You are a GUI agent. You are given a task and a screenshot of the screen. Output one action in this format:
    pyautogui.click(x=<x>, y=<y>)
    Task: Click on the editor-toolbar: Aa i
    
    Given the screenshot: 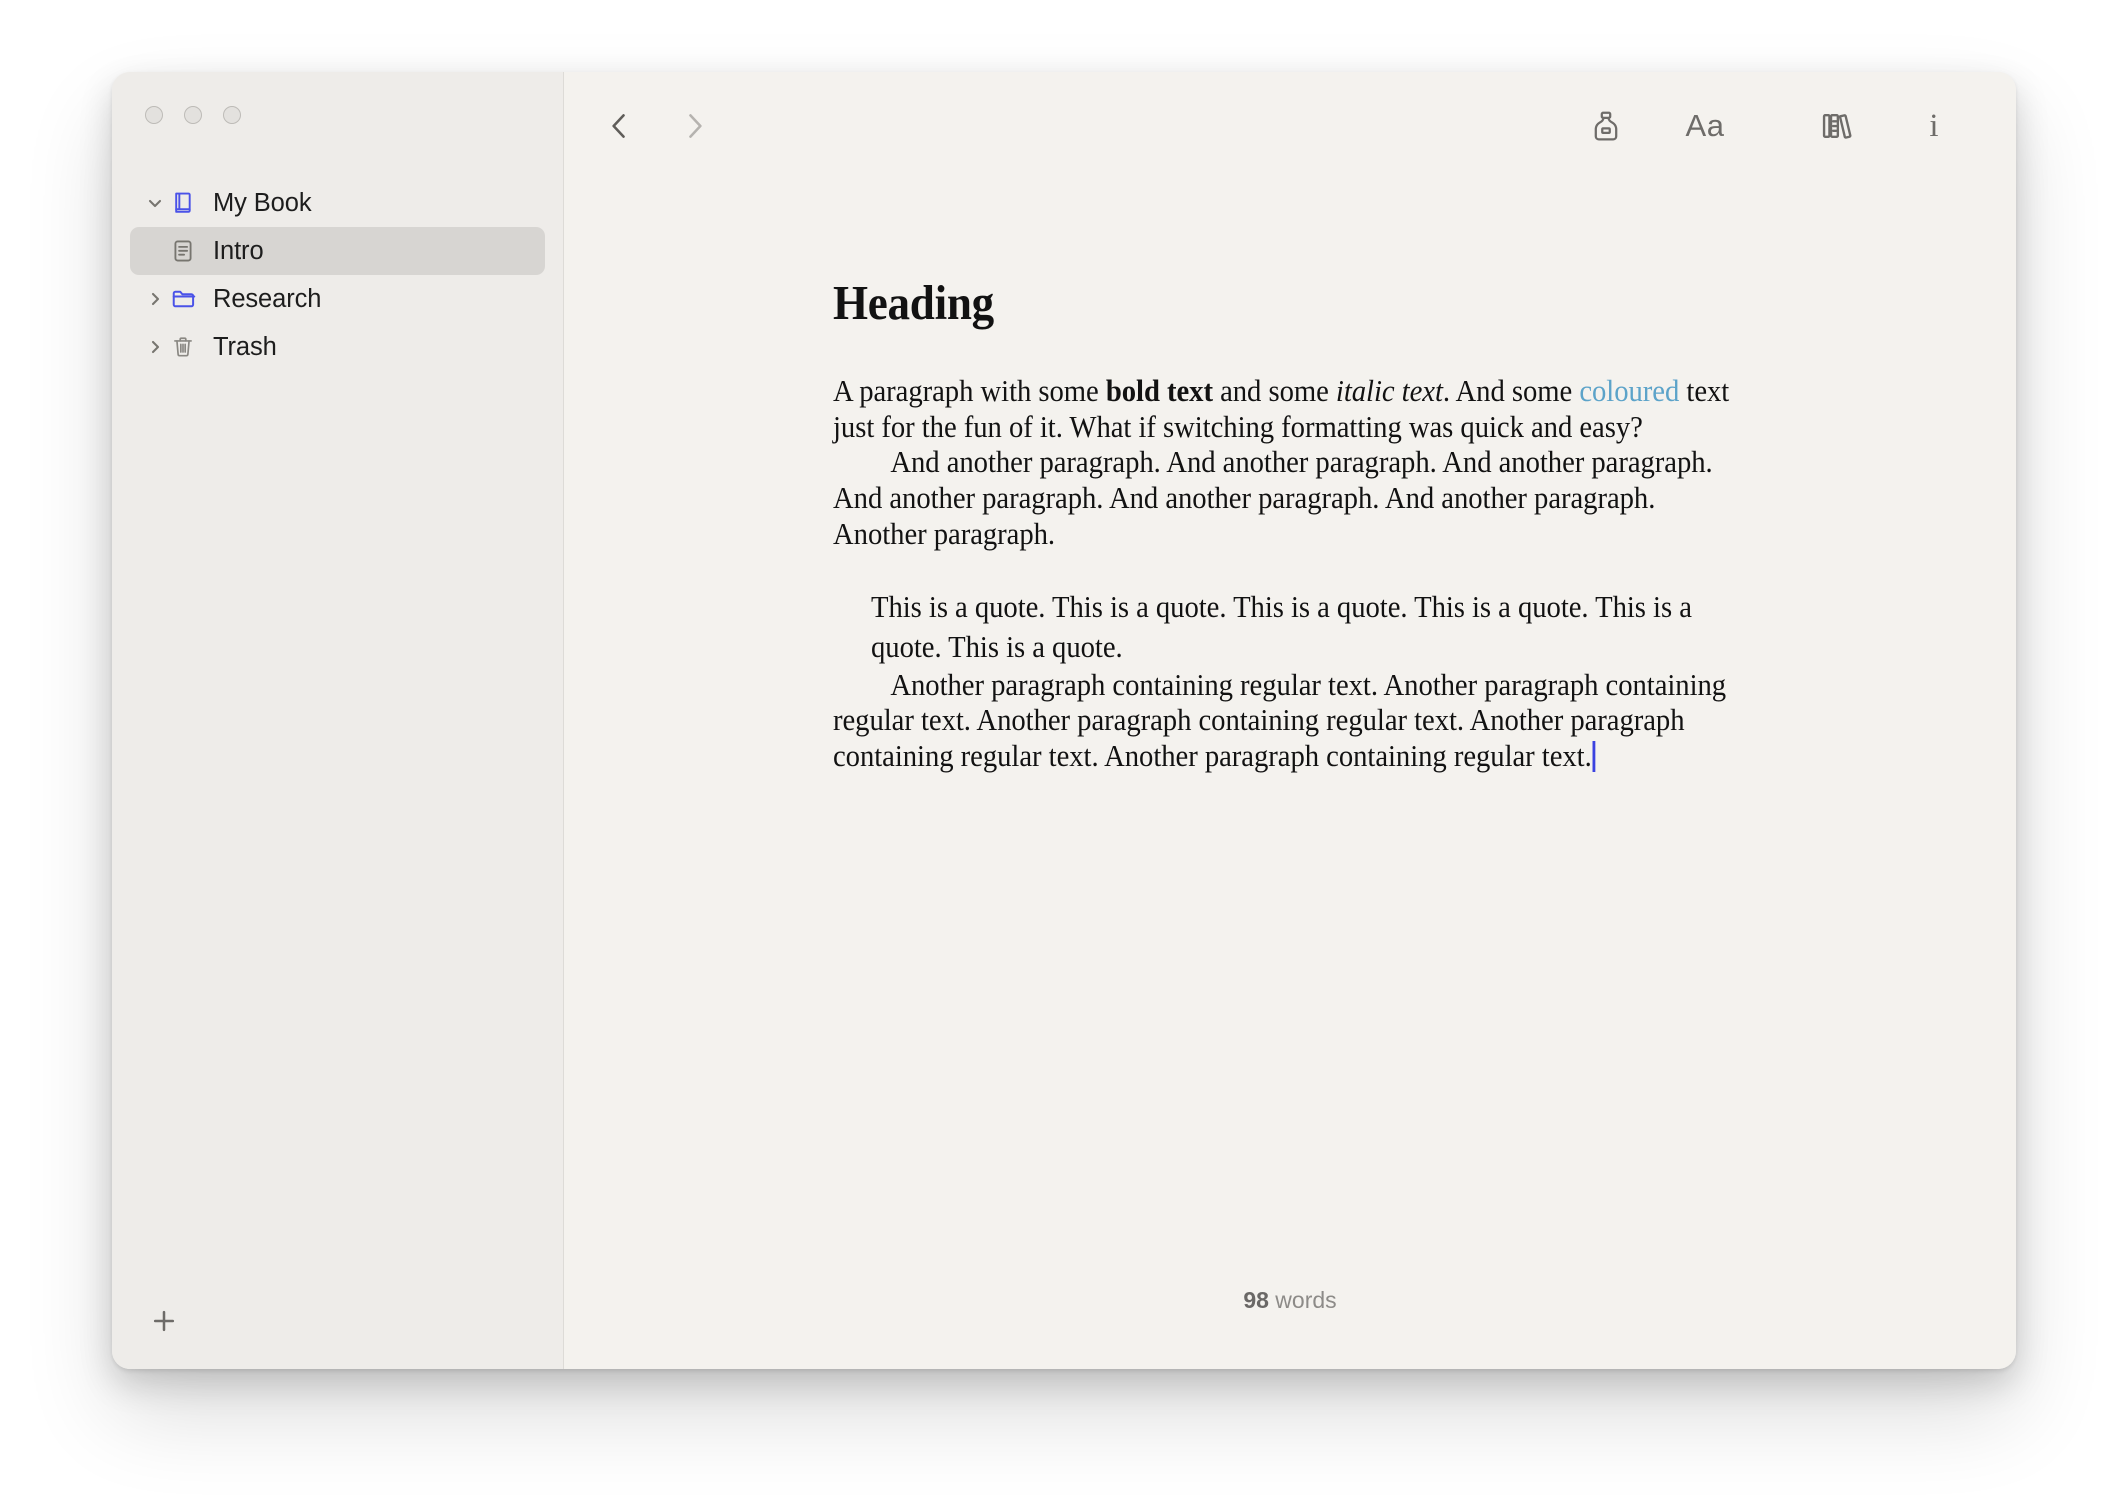 What is the action you would take?
    pyautogui.click(x=1290, y=126)
    